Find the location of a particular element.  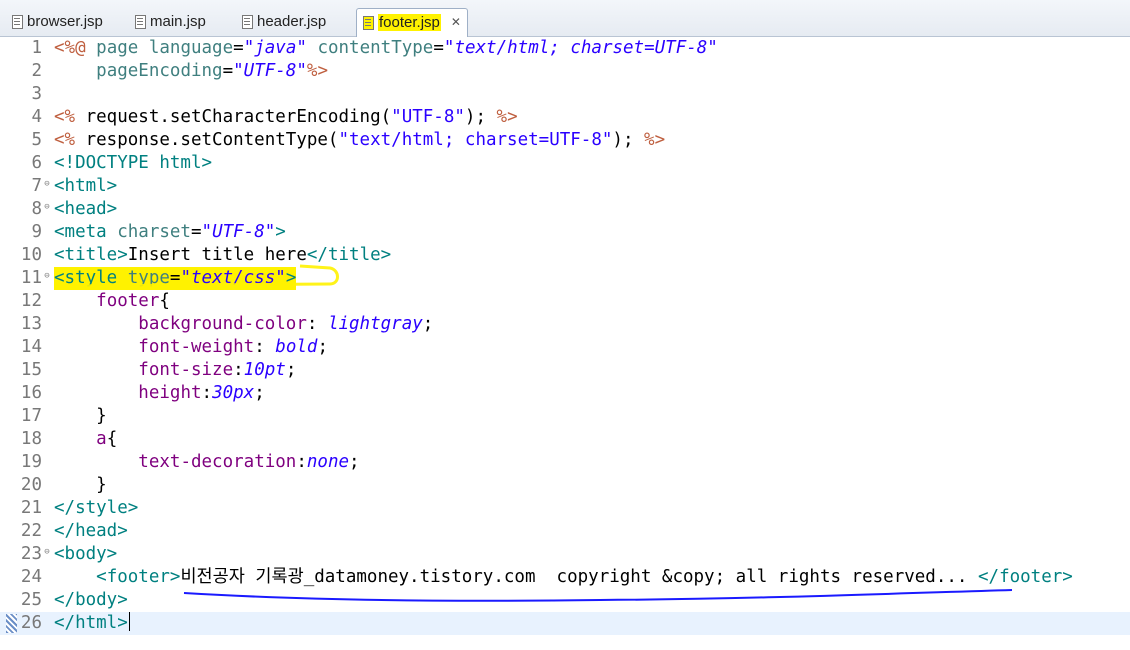

line-number: 19 is located at coordinates (31, 462).